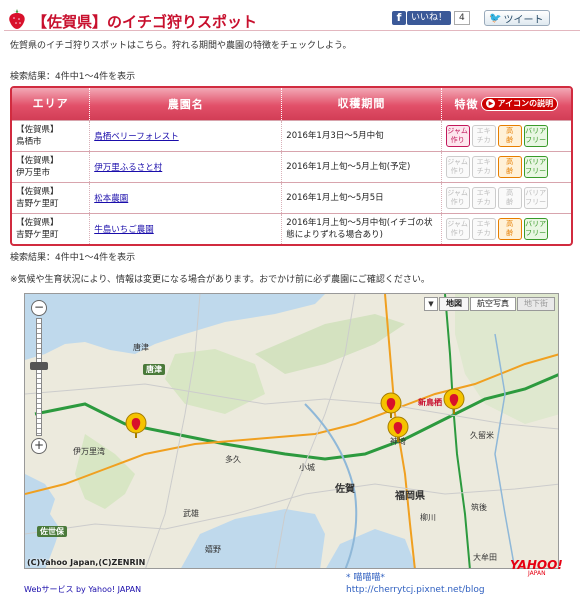 This screenshot has height=600, width=584. Describe the element at coordinates (111, 199) in the screenshot. I see `farm-link: 松本農園` at that location.